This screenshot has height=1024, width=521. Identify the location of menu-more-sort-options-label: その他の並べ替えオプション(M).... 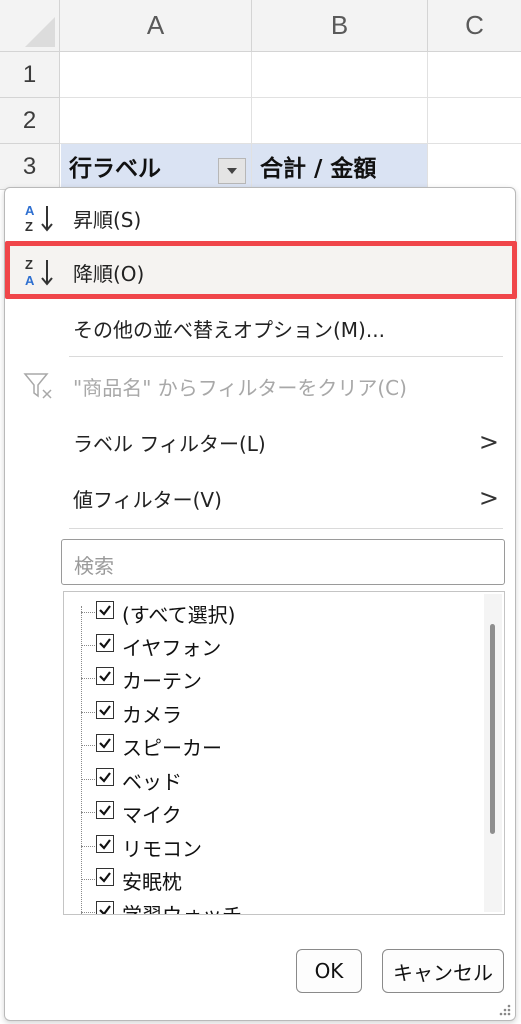
(229, 329).